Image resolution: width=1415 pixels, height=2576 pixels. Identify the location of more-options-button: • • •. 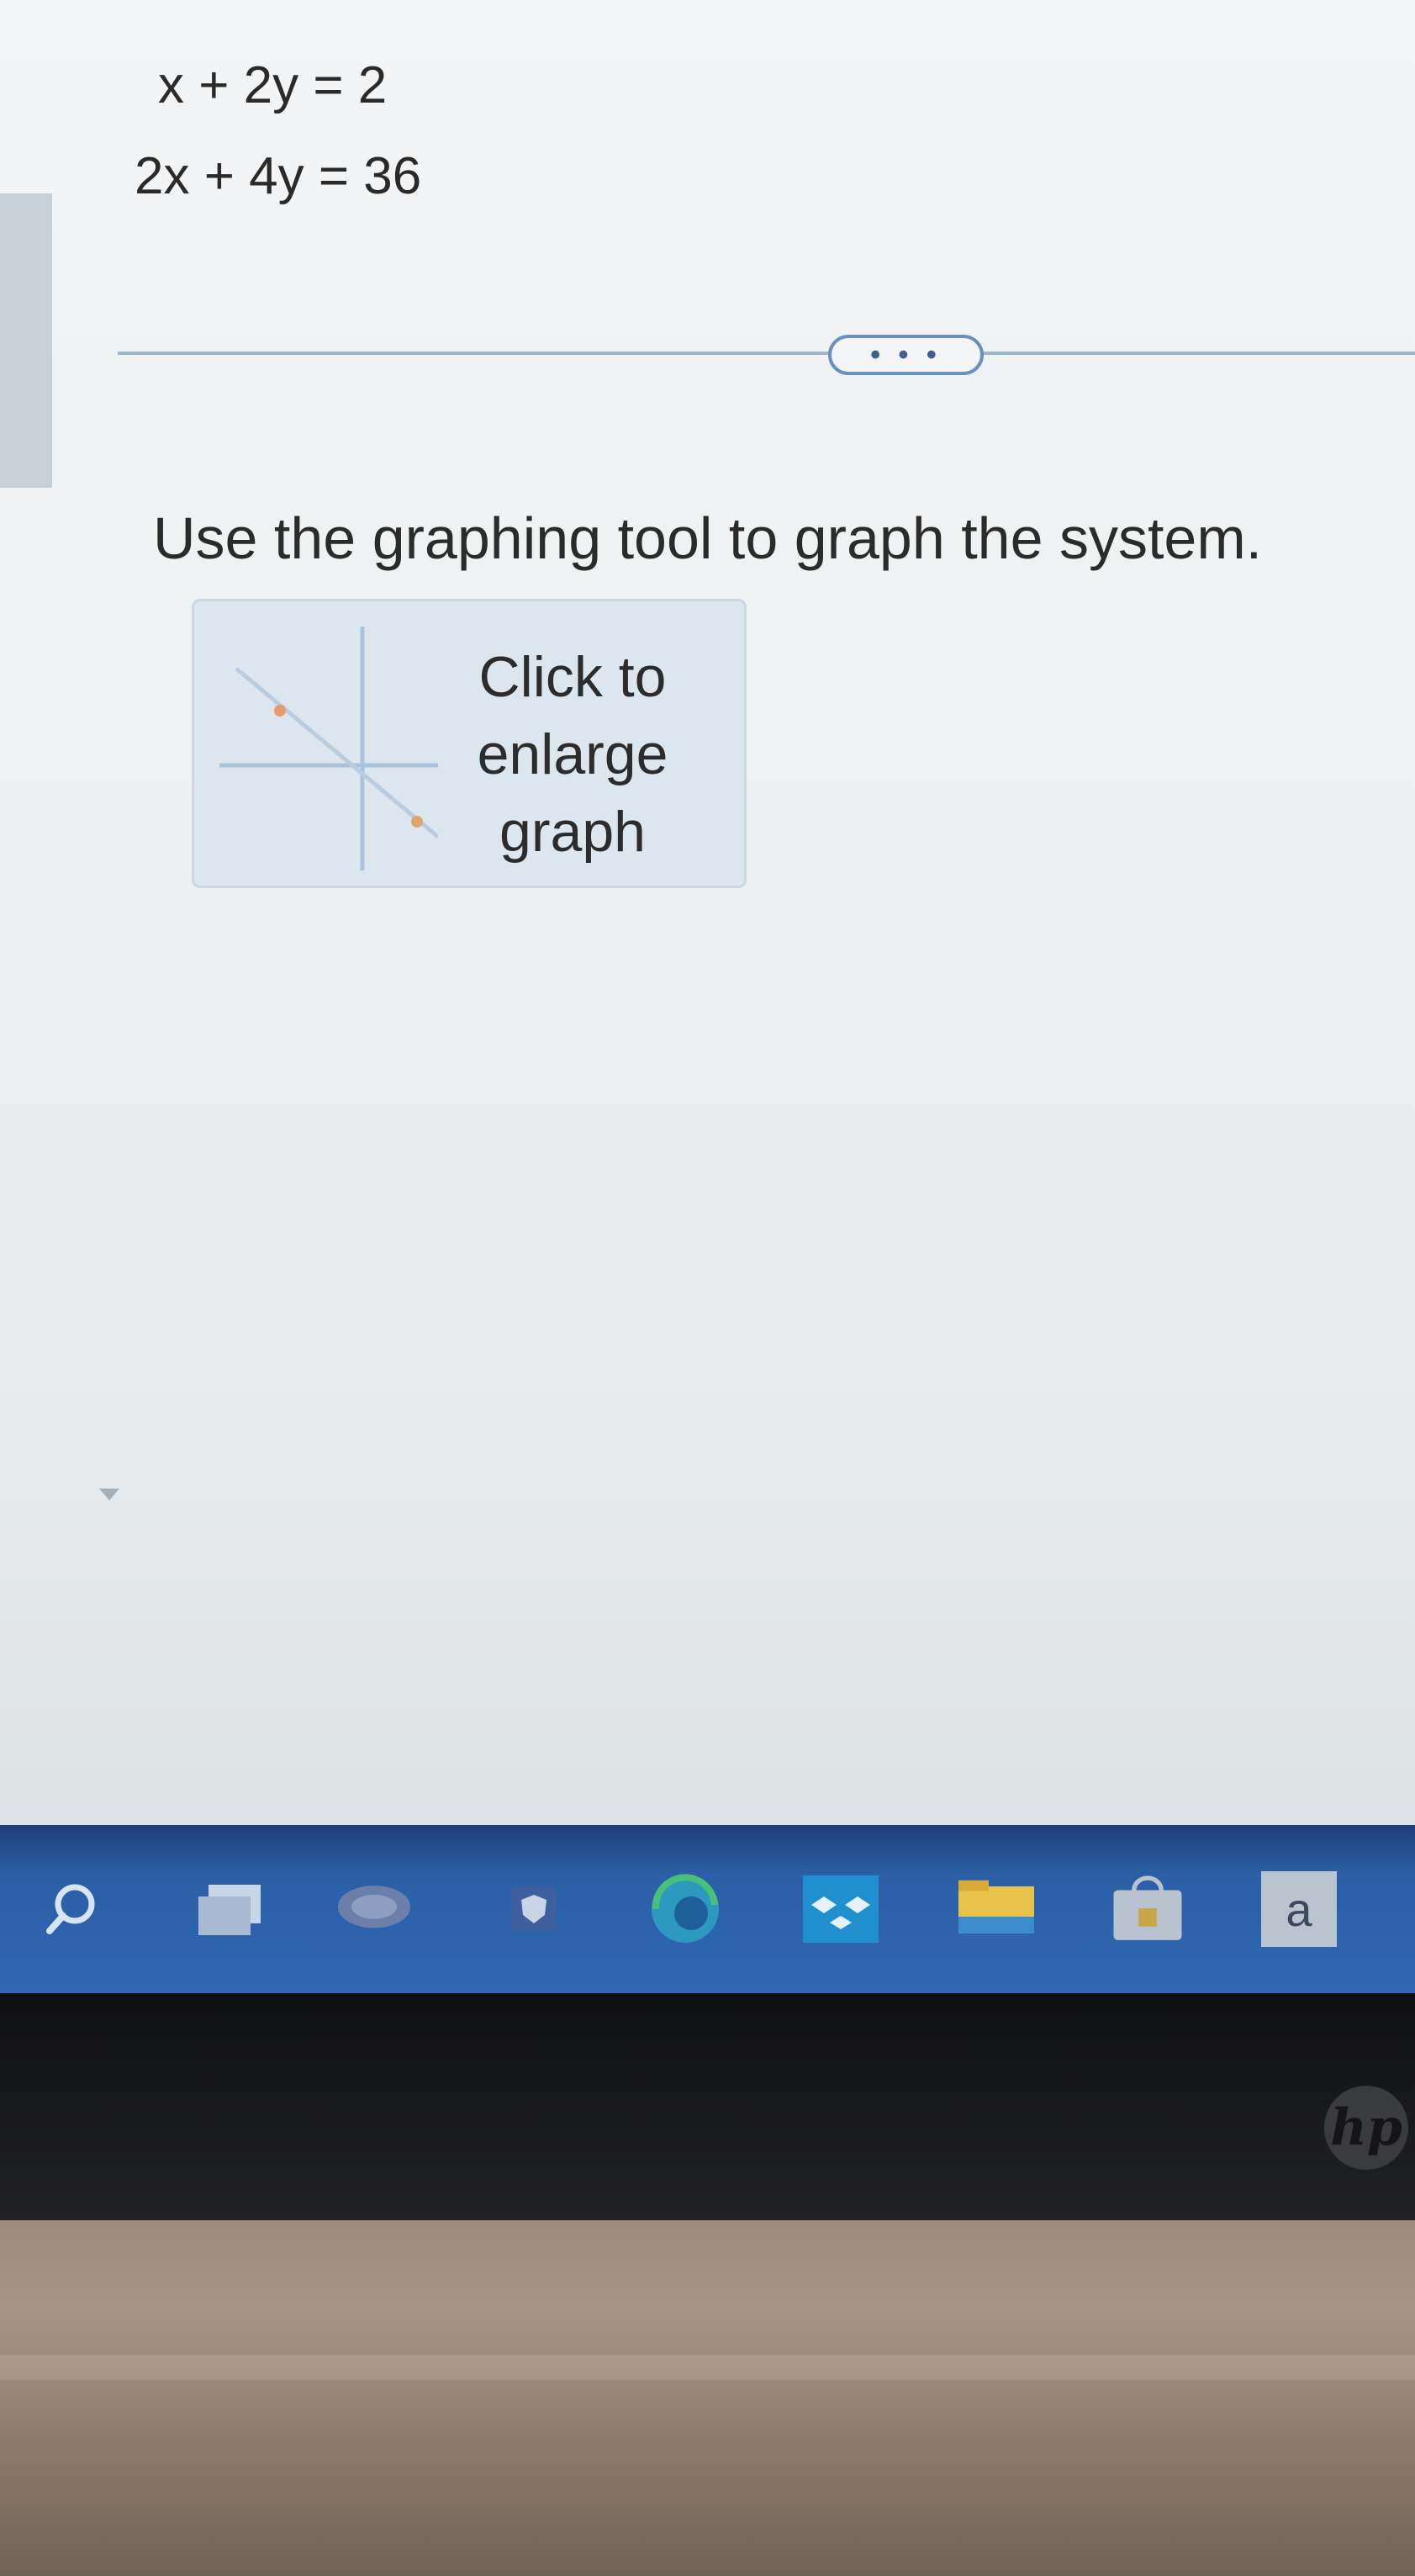
(906, 355).